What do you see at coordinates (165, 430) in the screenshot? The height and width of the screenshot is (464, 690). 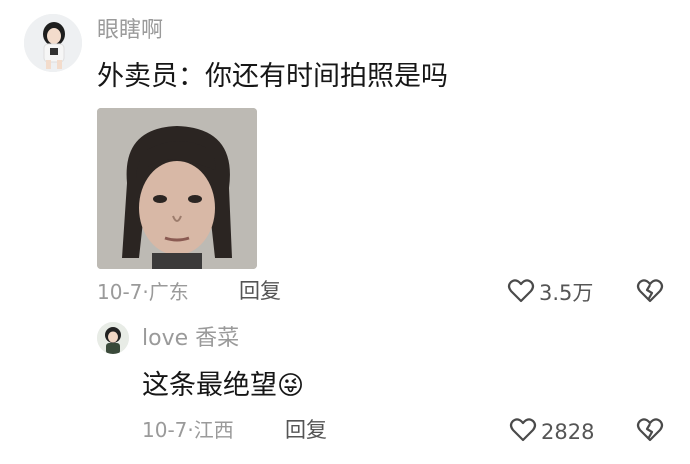 I see `reply-date: 10-7` at bounding box center [165, 430].